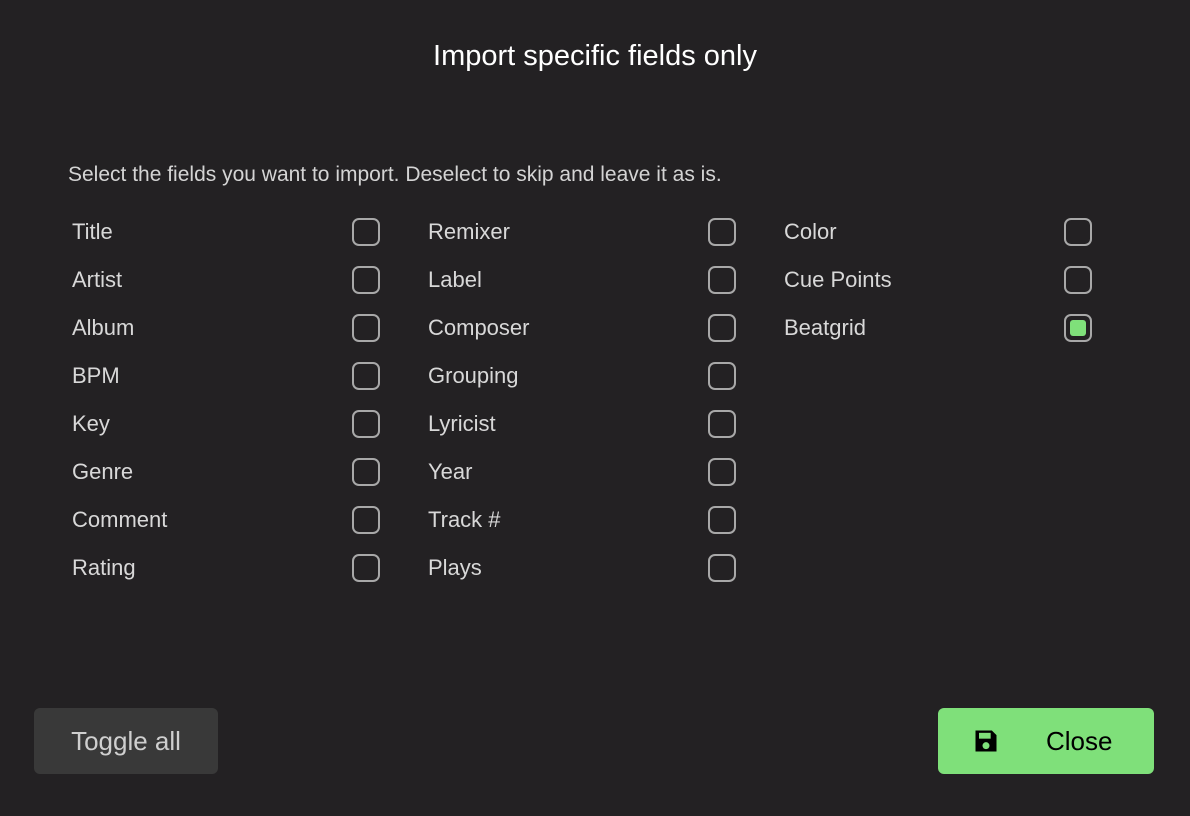 The width and height of the screenshot is (1190, 816). What do you see at coordinates (91, 423) in the screenshot?
I see `field-label: Key` at bounding box center [91, 423].